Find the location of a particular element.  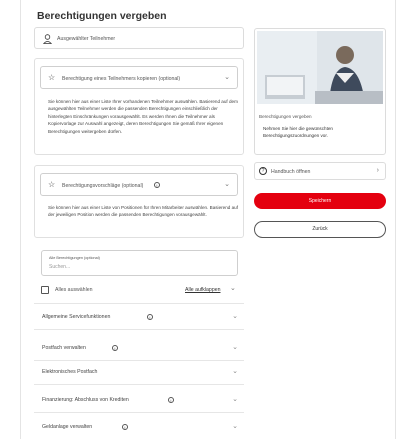

category-label: Geldanlage verwalten is located at coordinates (67, 427).